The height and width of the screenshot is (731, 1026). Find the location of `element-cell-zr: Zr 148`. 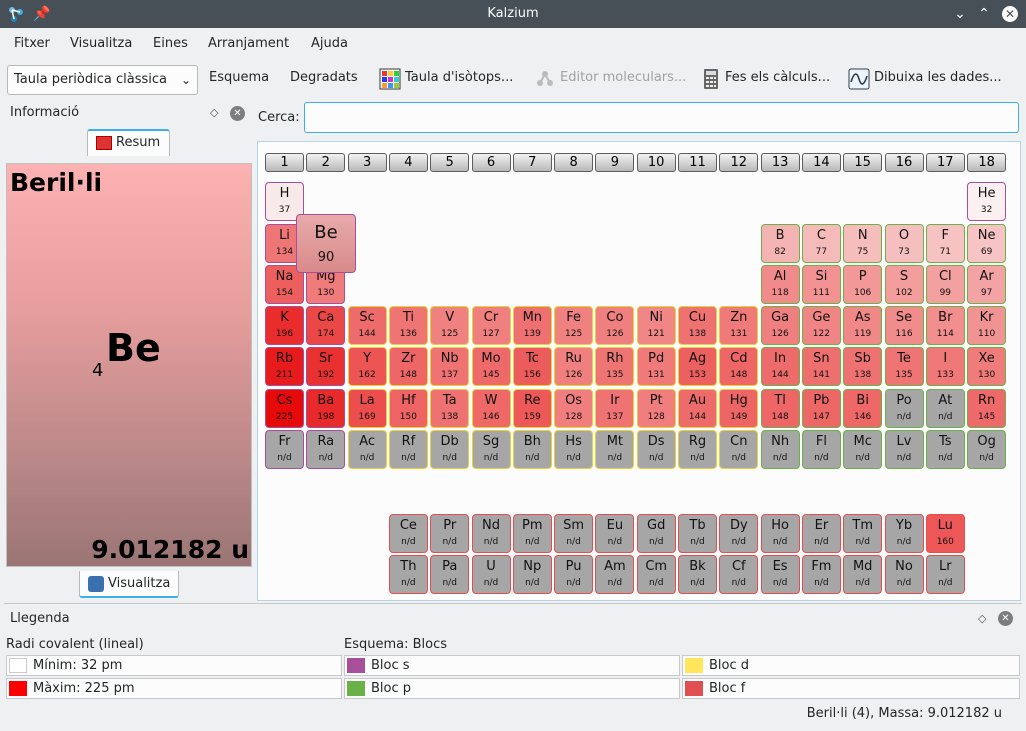

element-cell-zr: Zr 148 is located at coordinates (408, 366).